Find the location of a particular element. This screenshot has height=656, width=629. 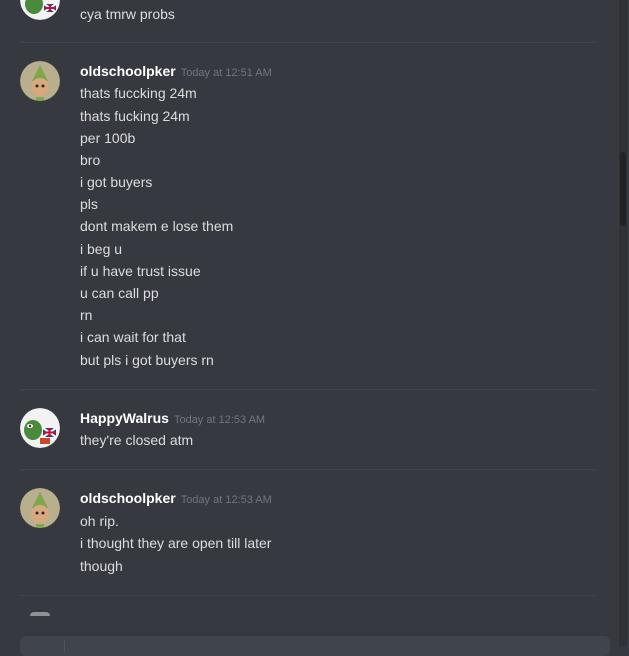

message-line: though is located at coordinates (101, 566).